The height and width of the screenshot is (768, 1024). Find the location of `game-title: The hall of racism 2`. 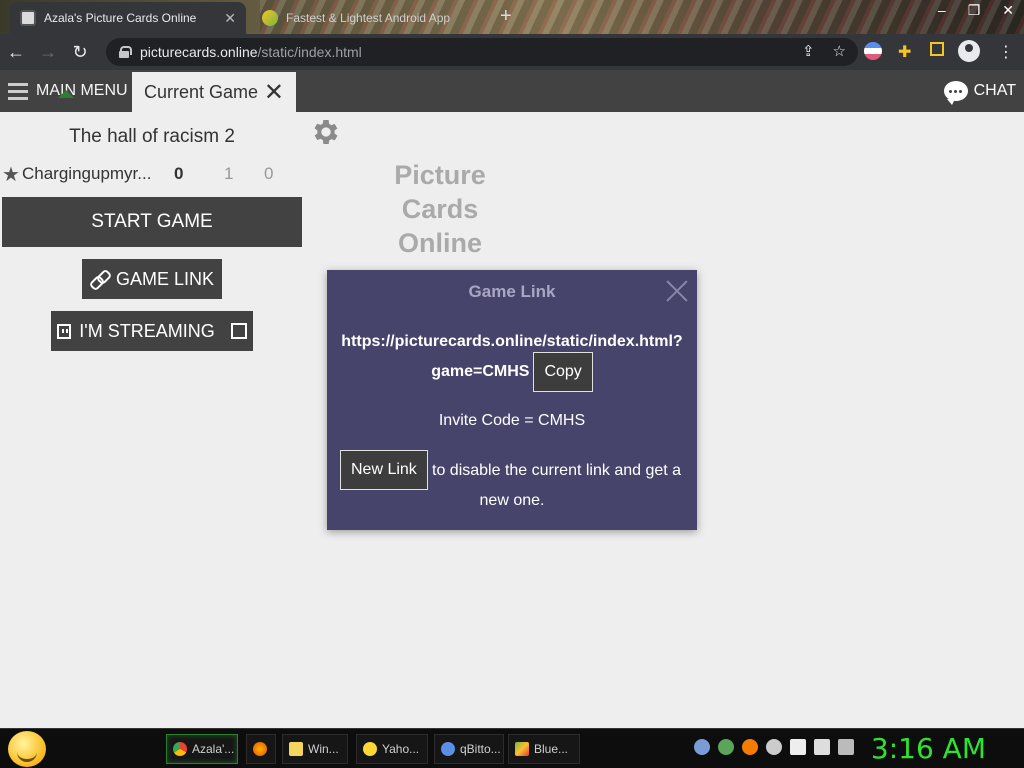

game-title: The hall of racism 2 is located at coordinates (152, 136).